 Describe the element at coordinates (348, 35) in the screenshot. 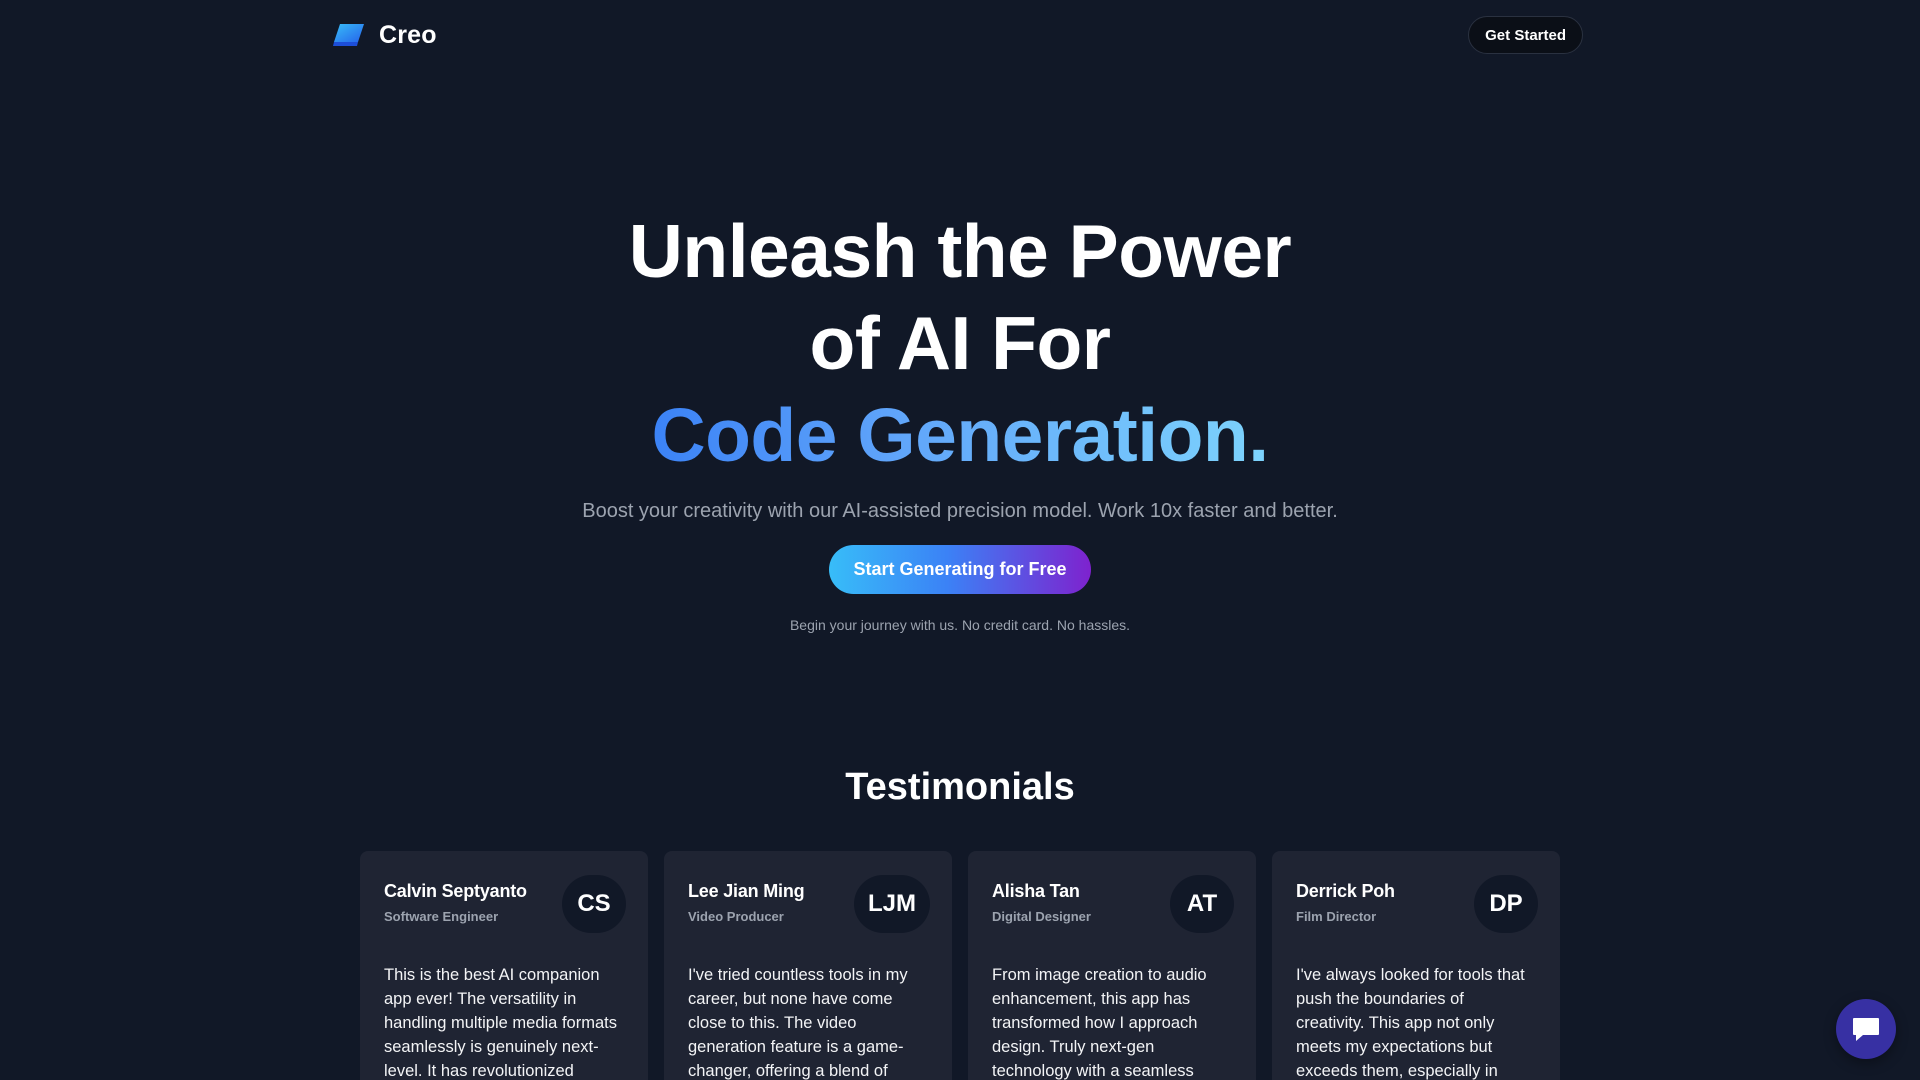

I see `creo-logo-icon` at that location.